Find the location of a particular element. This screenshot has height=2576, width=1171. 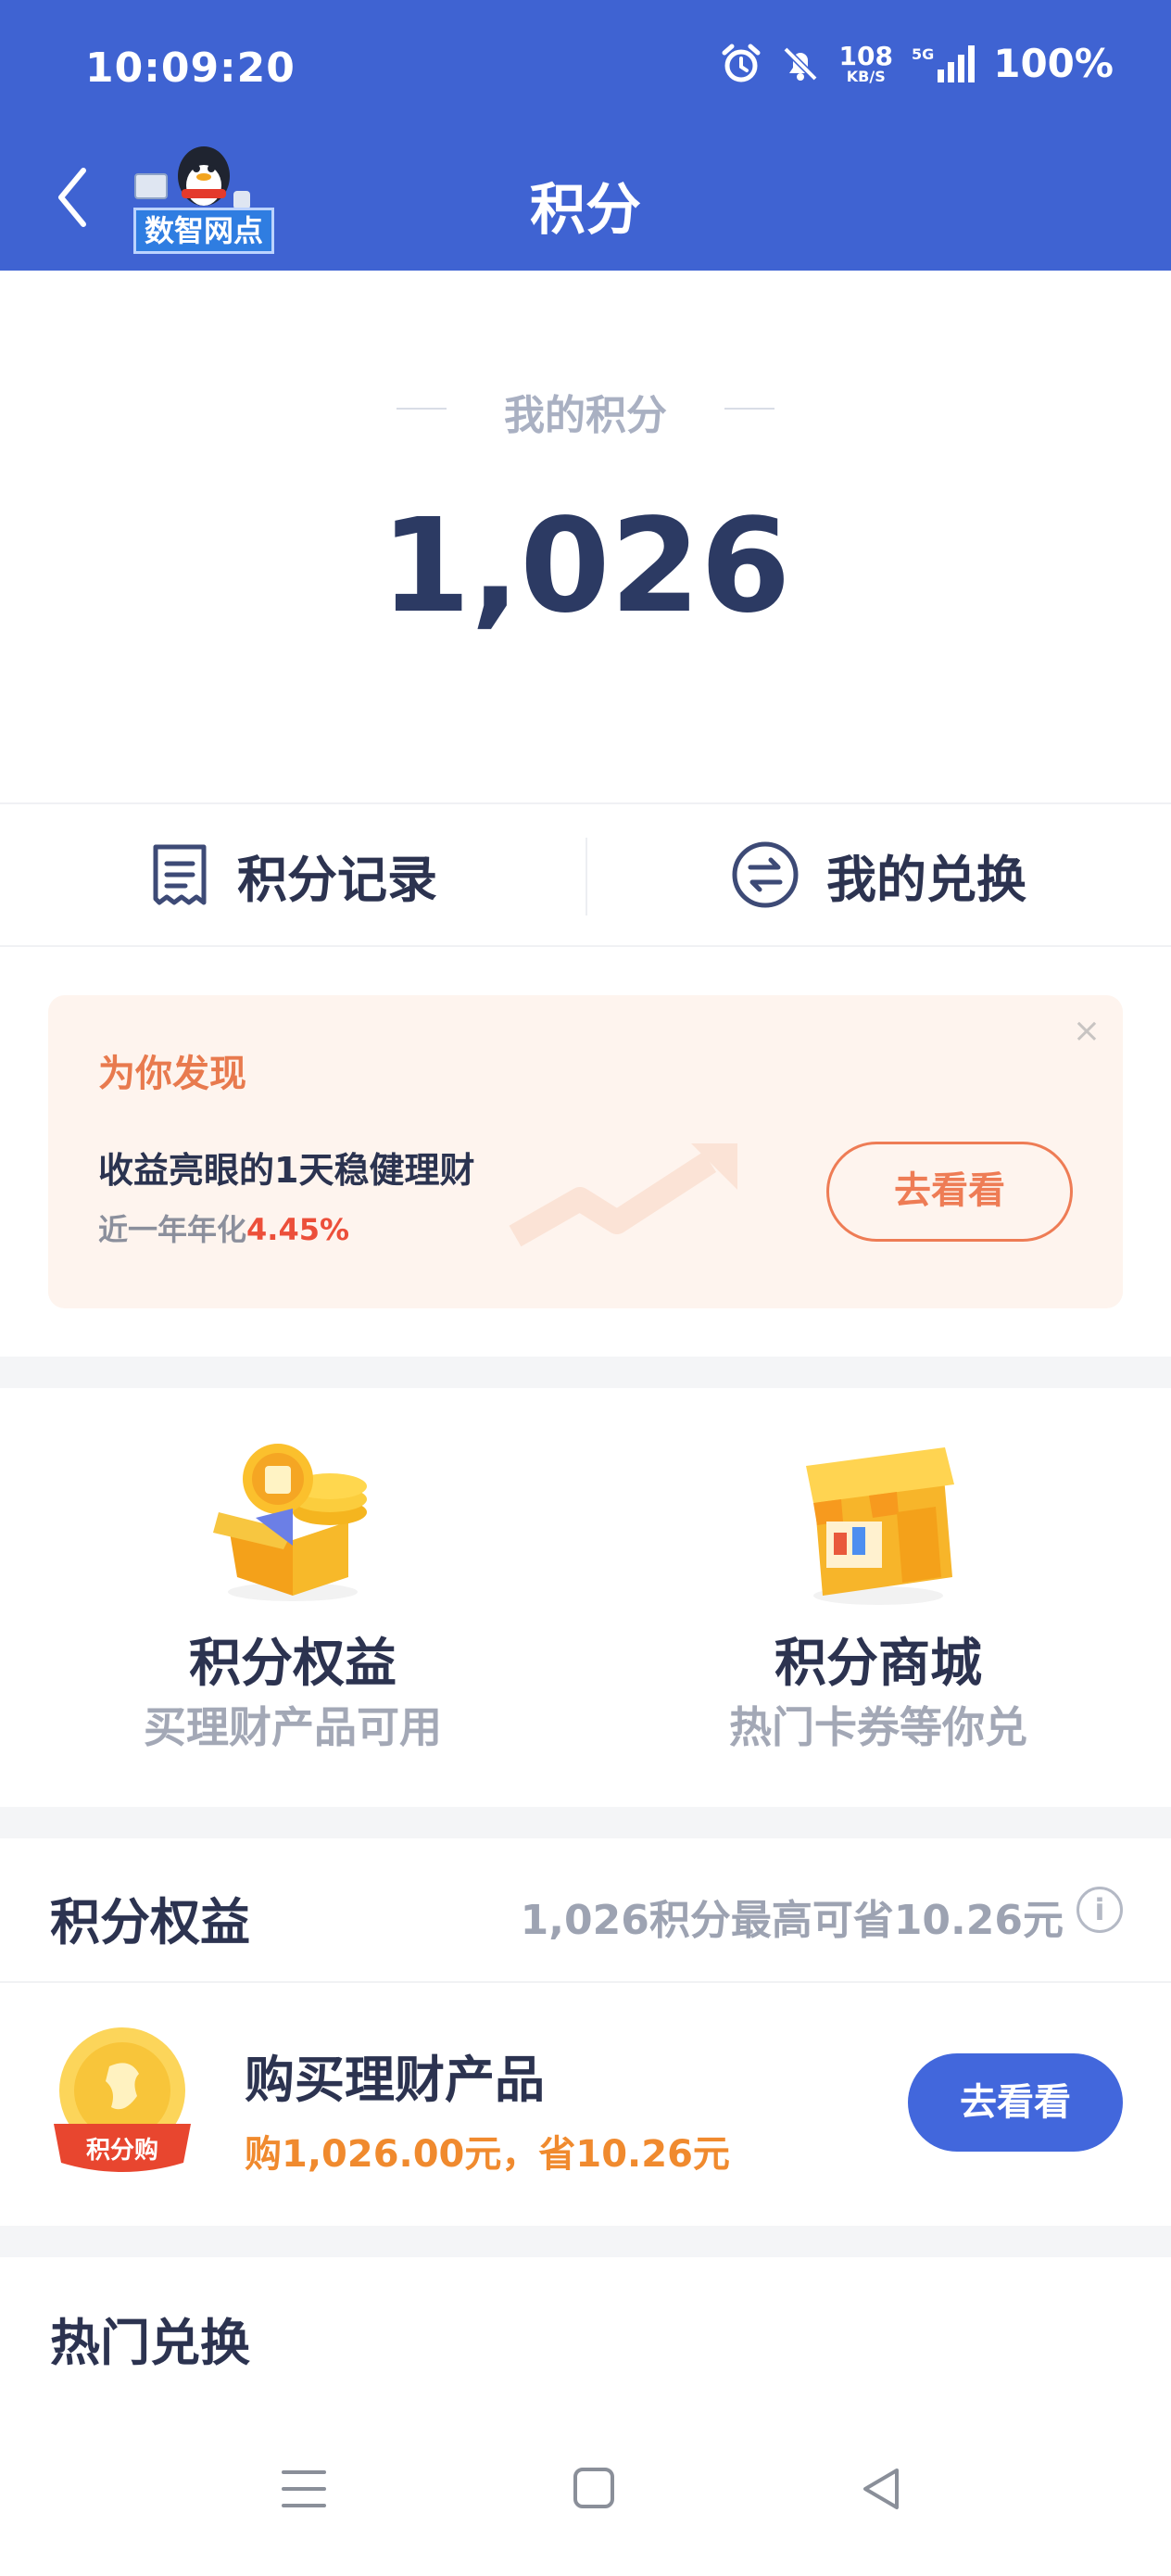

feature-points-mall: 积分商城 热门卡券等你兑 is located at coordinates (879, 1604).